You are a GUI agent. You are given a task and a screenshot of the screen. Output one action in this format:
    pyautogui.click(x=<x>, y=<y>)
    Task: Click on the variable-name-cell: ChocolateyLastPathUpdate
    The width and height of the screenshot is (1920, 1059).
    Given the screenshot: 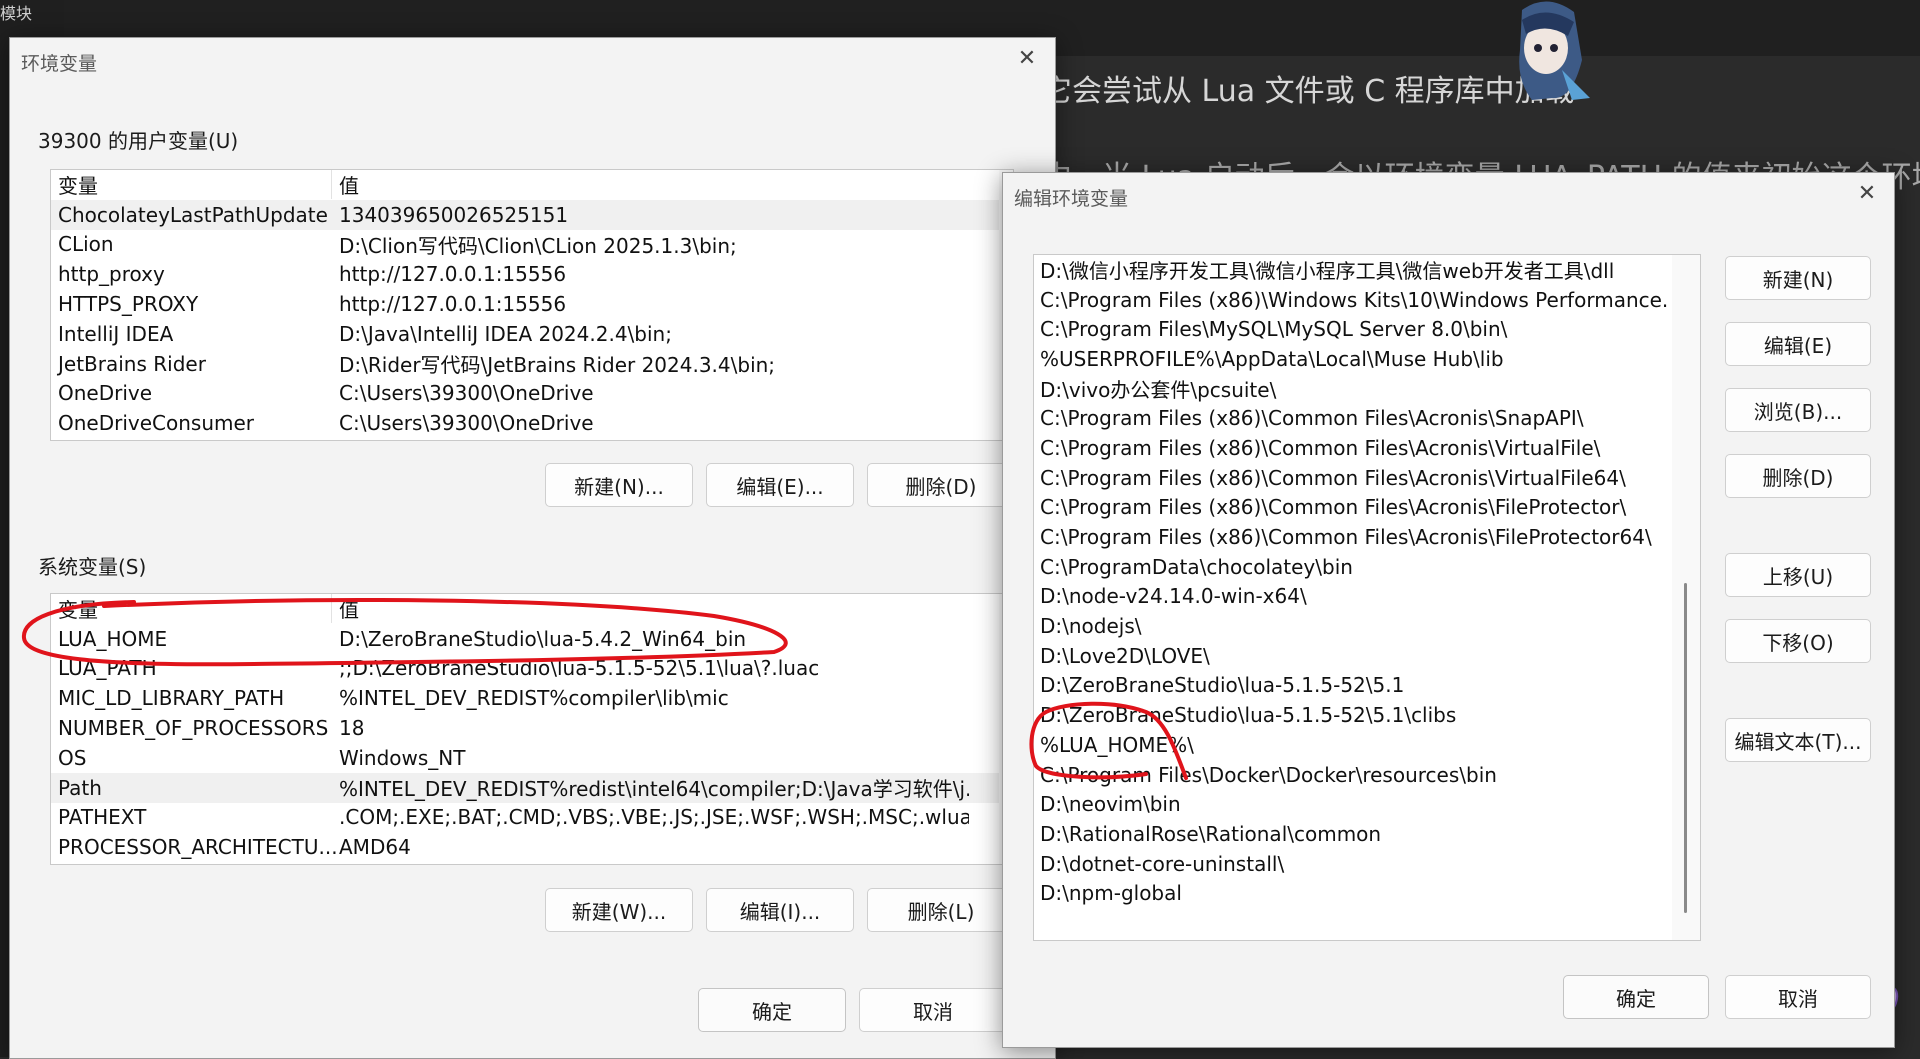 What is the action you would take?
    pyautogui.click(x=193, y=214)
    